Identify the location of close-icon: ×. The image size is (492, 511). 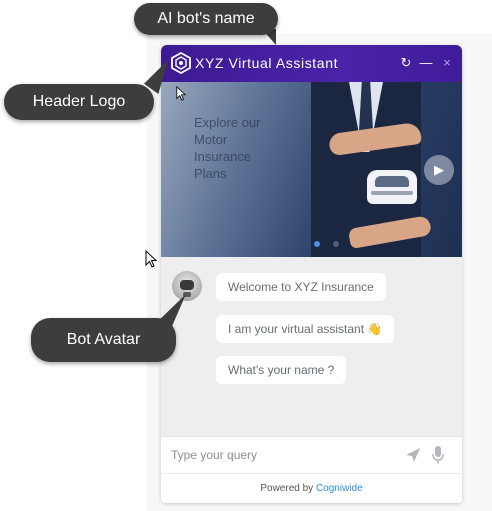
(447, 63).